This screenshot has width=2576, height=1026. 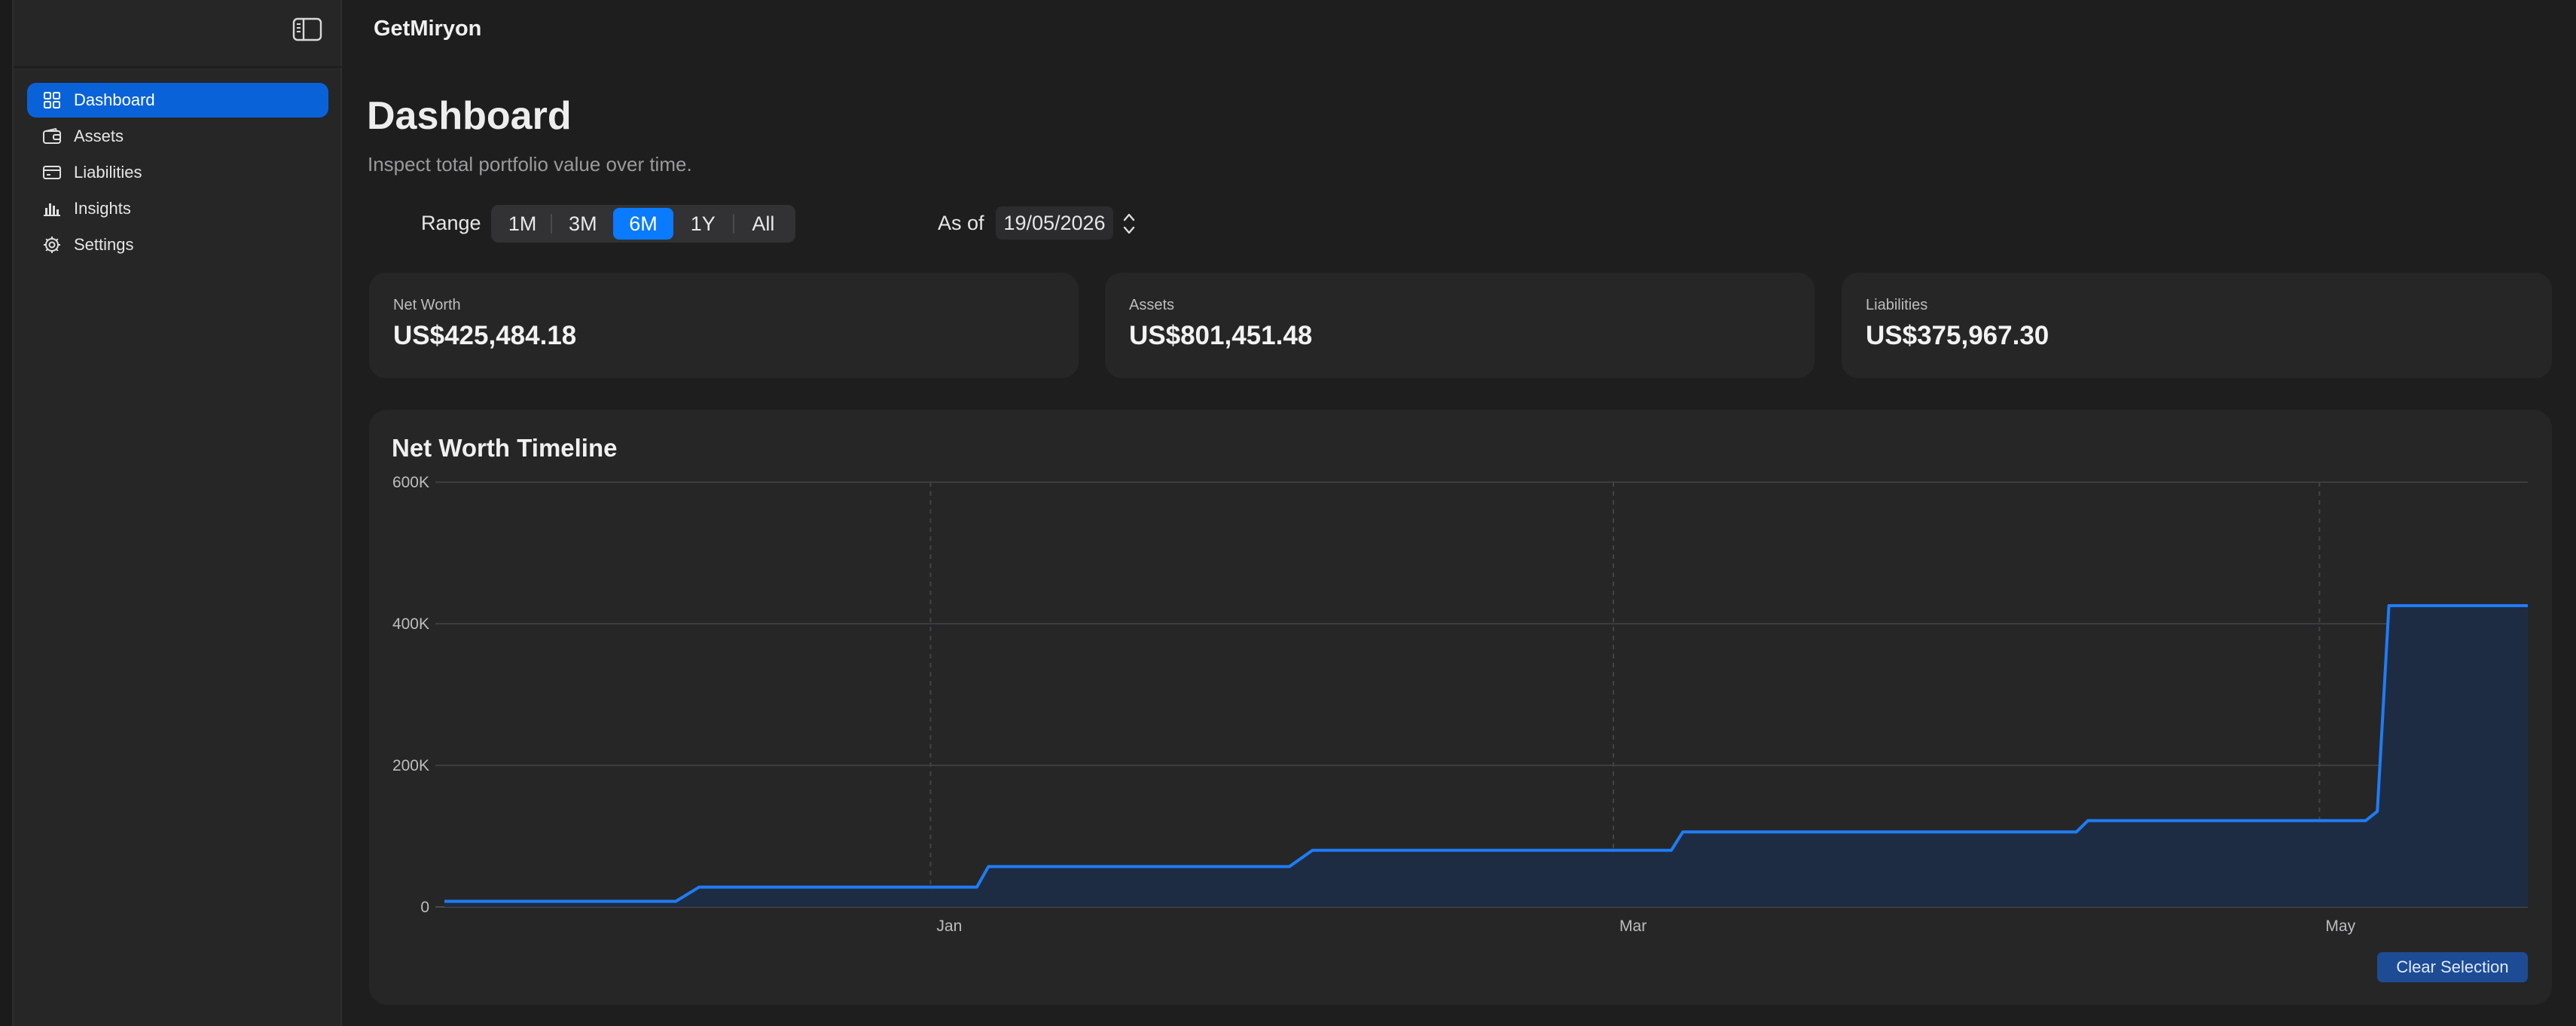 I want to click on grid-icon, so click(x=52, y=100).